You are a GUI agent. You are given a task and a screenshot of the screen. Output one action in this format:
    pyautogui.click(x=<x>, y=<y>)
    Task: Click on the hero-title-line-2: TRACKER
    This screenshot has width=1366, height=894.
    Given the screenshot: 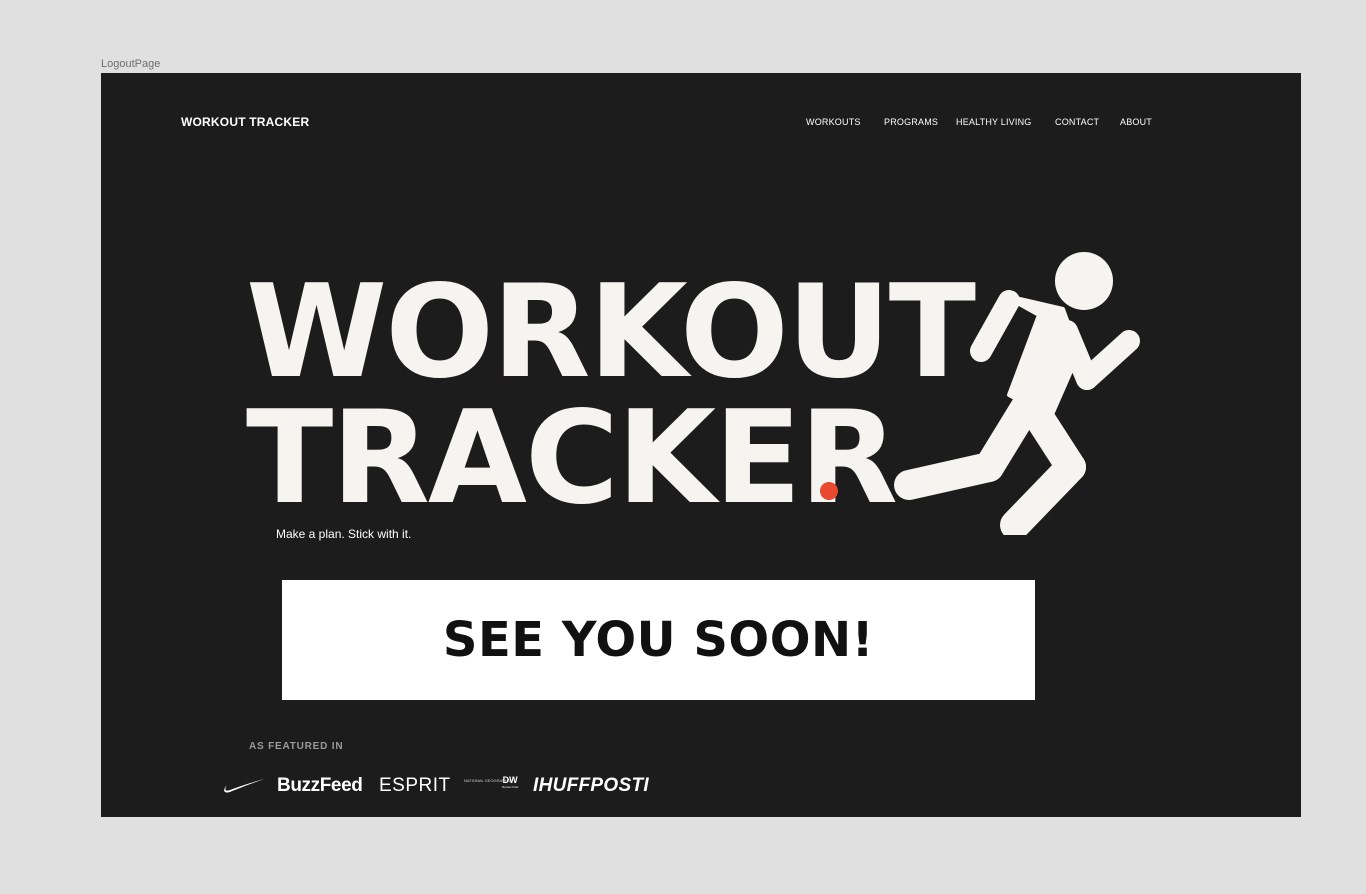 What is the action you would take?
    pyautogui.click(x=572, y=458)
    